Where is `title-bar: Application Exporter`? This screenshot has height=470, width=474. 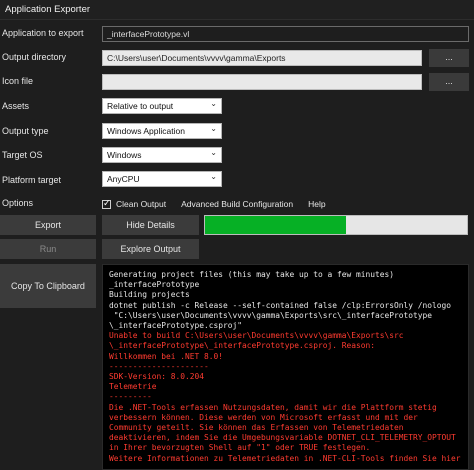
title-bar: Application Exporter is located at coordinates (237, 10).